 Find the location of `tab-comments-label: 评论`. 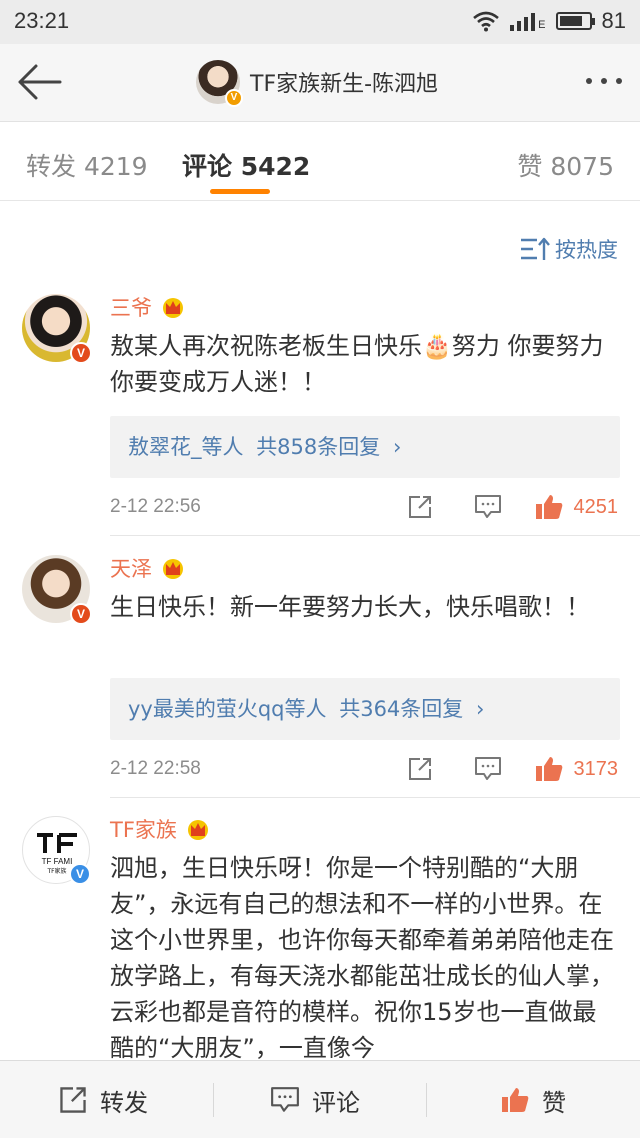

tab-comments-label: 评论 is located at coordinates (207, 166).